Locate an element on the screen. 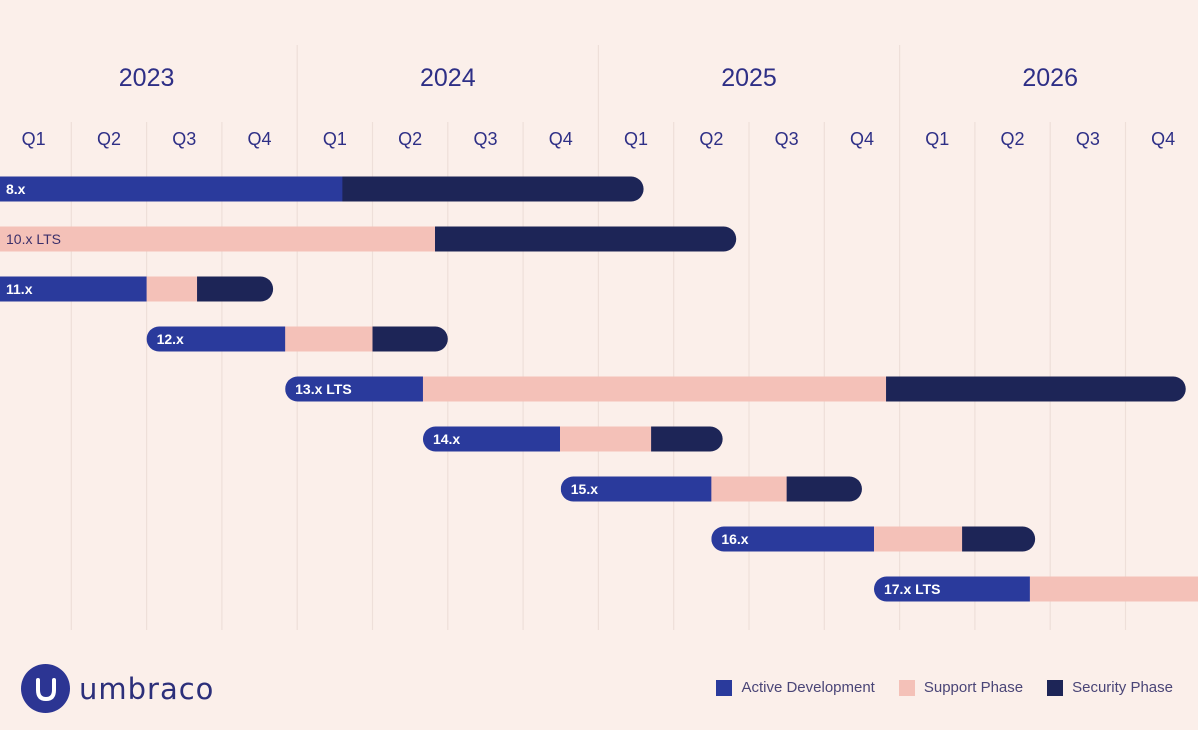 The height and width of the screenshot is (730, 1198). legend-label: Support Phase is located at coordinates (973, 687).